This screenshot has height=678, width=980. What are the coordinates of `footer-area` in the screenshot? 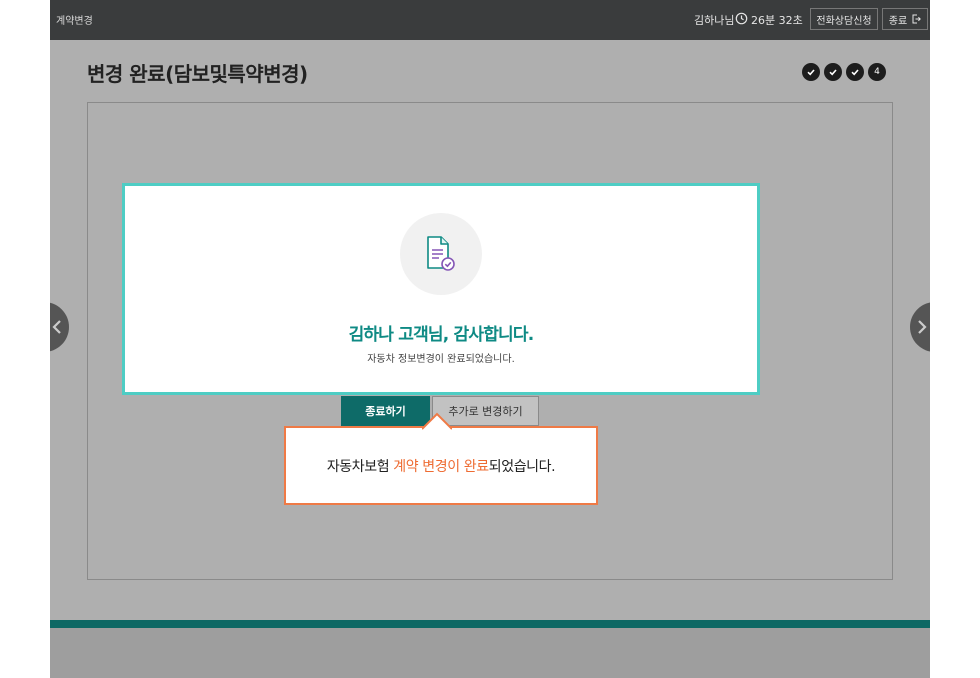 It's located at (490, 653).